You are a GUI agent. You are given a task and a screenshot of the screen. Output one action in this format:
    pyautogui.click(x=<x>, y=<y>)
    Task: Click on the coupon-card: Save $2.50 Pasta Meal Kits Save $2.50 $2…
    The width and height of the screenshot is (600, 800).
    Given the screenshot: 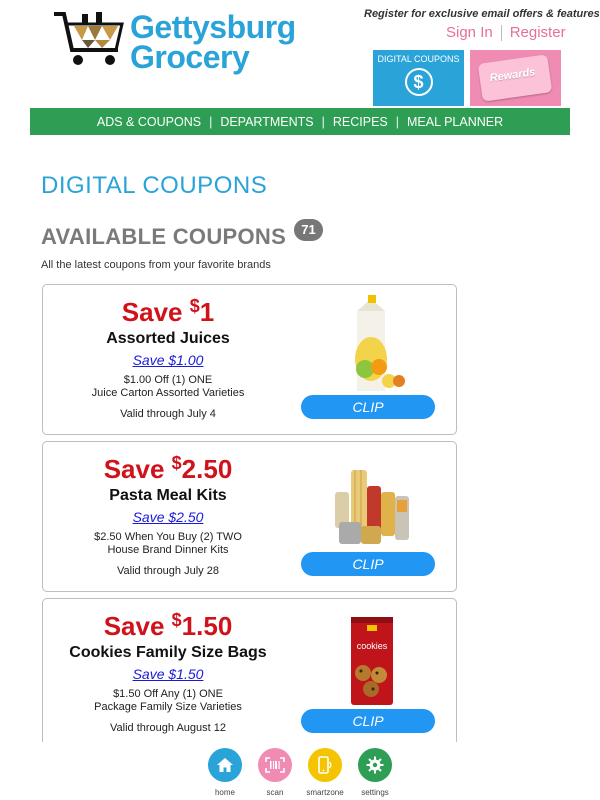 What is the action you would take?
    pyautogui.click(x=249, y=516)
    